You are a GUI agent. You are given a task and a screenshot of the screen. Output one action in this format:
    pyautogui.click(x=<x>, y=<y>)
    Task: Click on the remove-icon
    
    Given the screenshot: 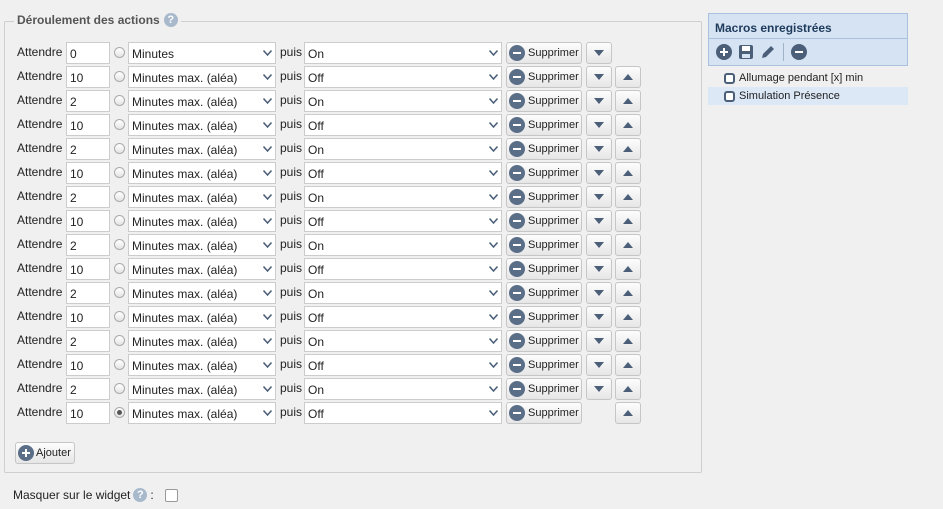 What is the action you would take?
    pyautogui.click(x=799, y=52)
    